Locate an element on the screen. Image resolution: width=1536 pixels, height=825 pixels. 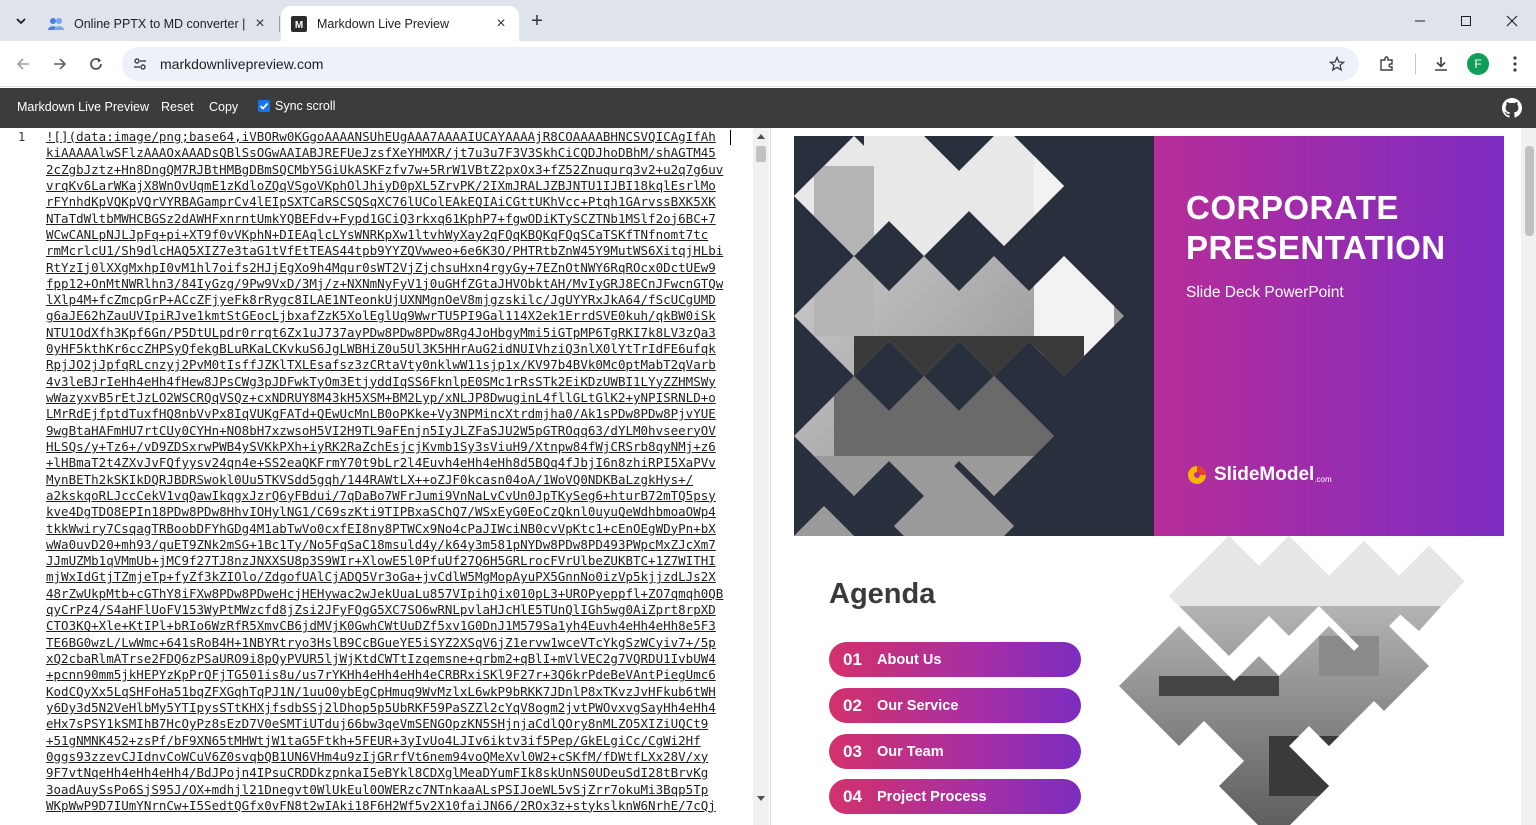
scroll-up-arrow-icon is located at coordinates (761, 136).